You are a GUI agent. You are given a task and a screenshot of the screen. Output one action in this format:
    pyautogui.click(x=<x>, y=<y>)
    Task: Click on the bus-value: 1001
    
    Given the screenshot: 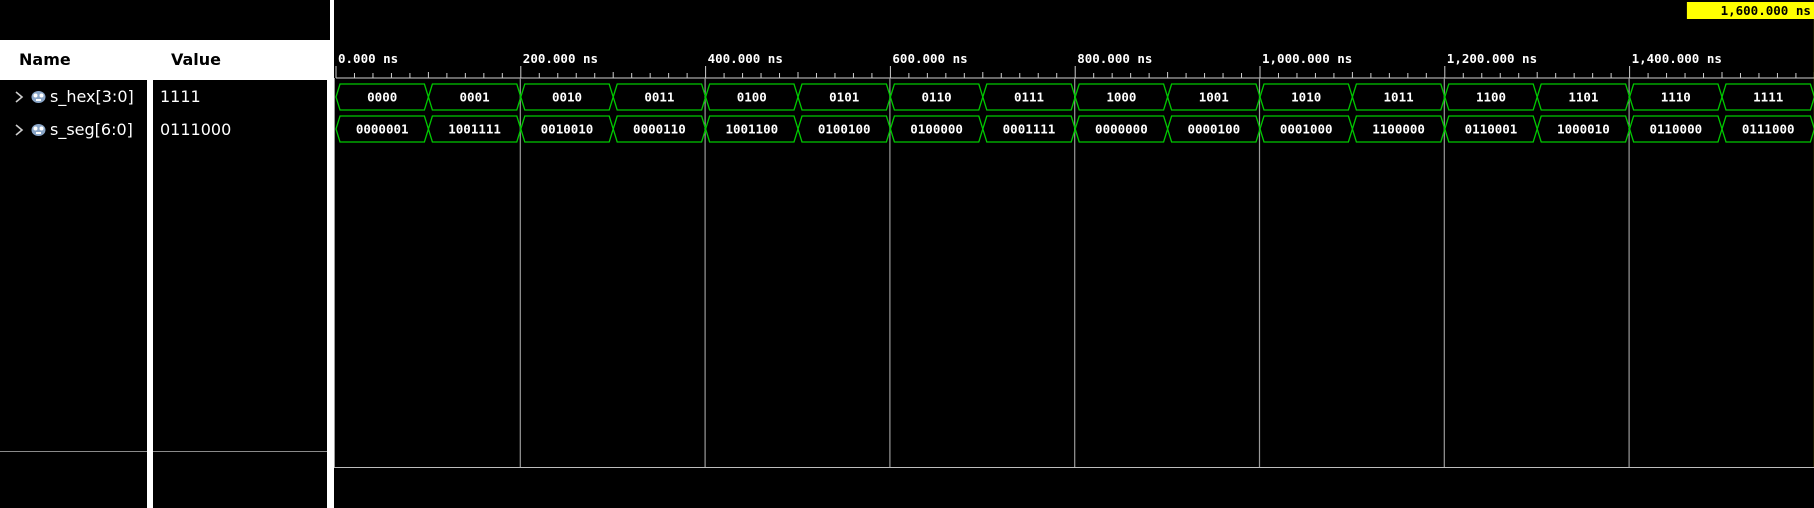 What is the action you would take?
    pyautogui.click(x=1214, y=97)
    